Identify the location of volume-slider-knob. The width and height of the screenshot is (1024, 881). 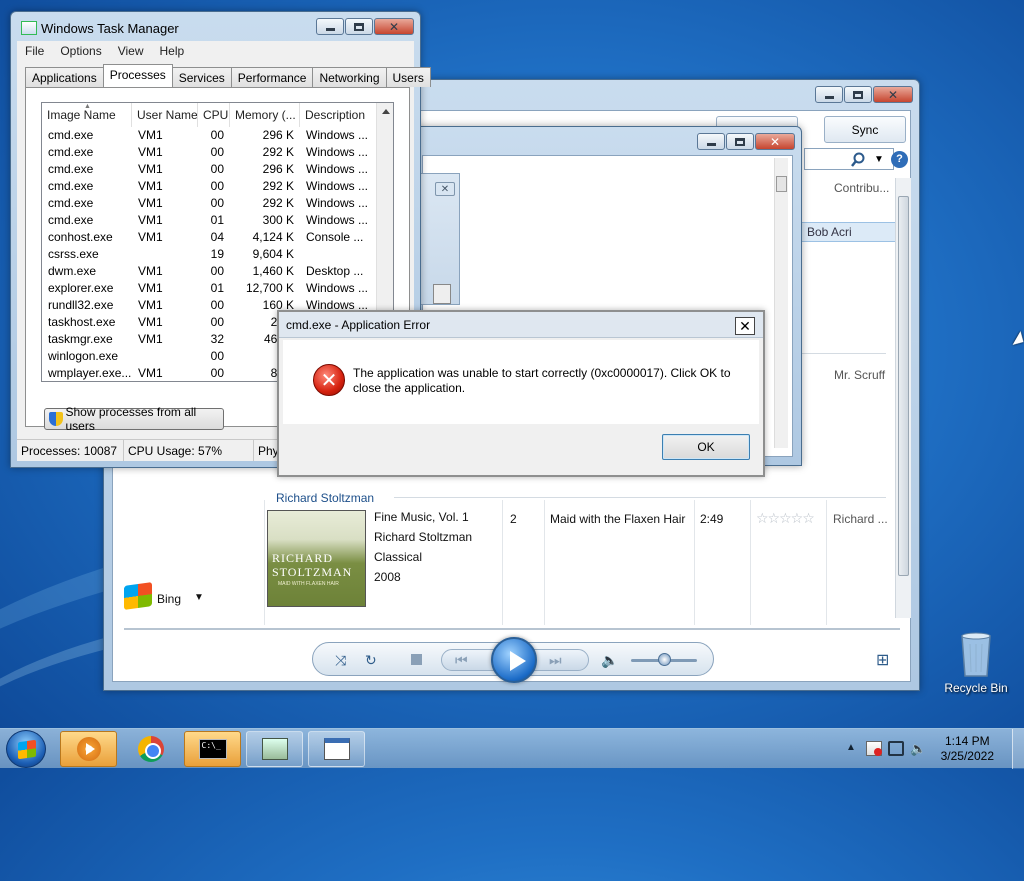
(664, 659).